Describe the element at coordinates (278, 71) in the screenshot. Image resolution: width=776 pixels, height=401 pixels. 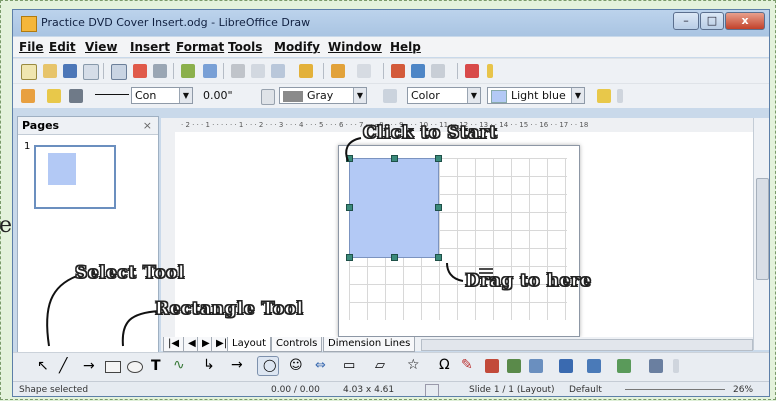
I see `paste-icon` at that location.